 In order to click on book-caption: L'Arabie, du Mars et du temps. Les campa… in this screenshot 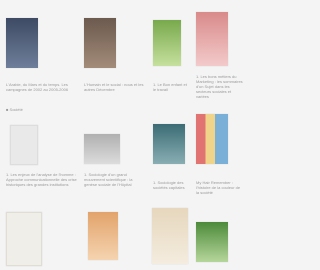, I will do `click(43, 87)`.